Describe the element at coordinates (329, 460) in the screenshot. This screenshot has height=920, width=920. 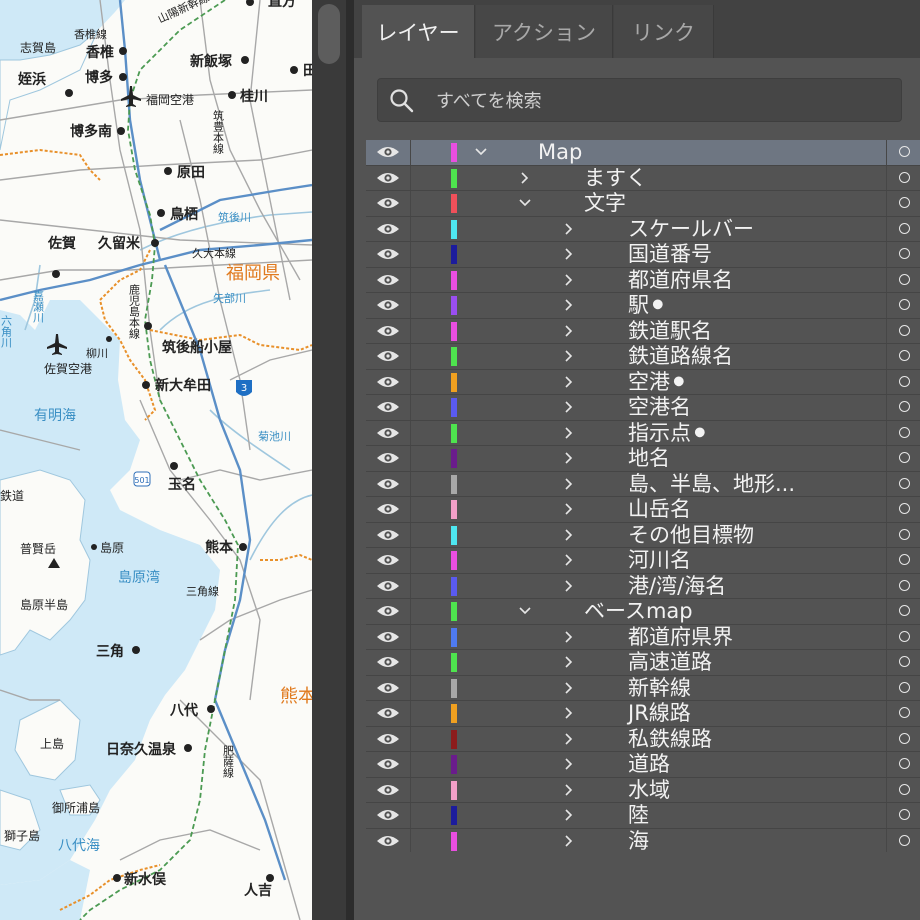
I see `canvas-scroll-track` at that location.